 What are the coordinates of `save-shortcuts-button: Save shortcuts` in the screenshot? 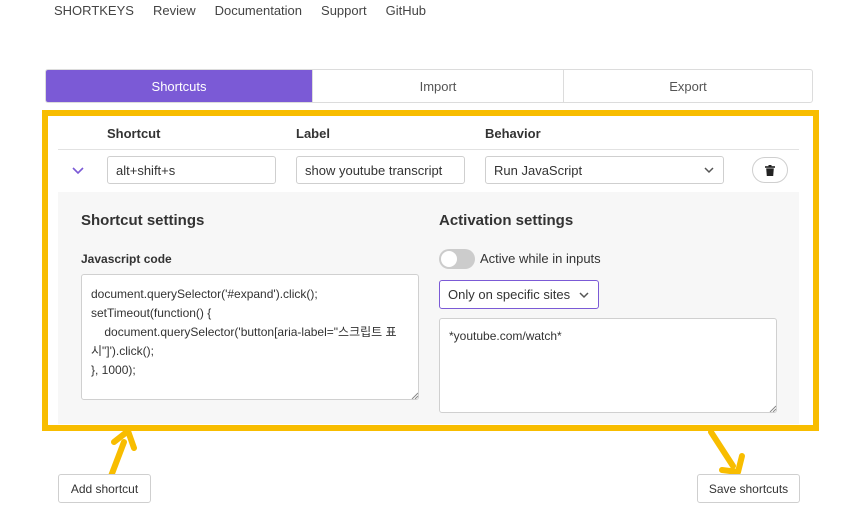 It's located at (748, 488).